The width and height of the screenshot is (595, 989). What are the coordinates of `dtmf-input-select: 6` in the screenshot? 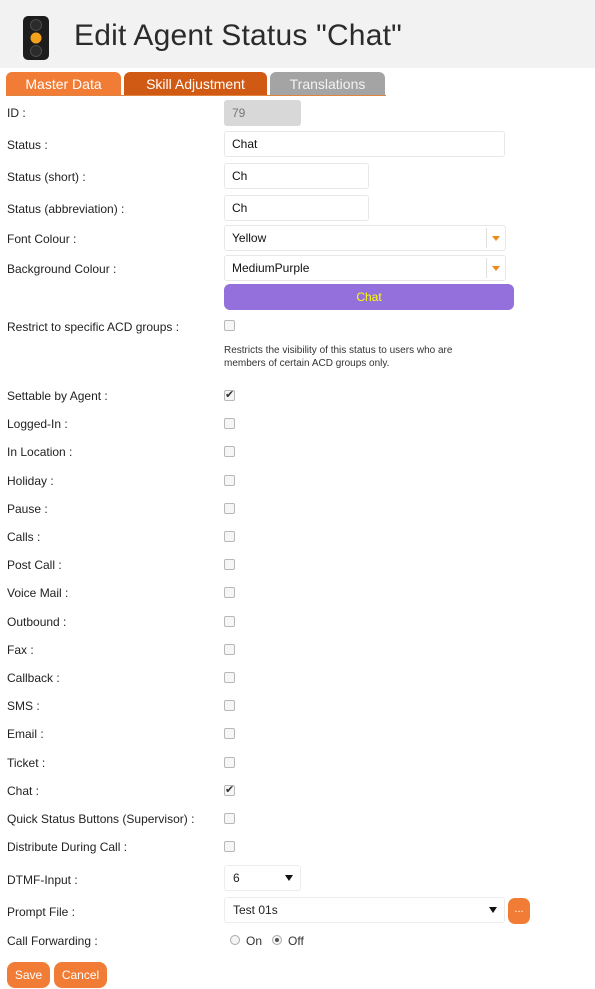 It's located at (262, 878).